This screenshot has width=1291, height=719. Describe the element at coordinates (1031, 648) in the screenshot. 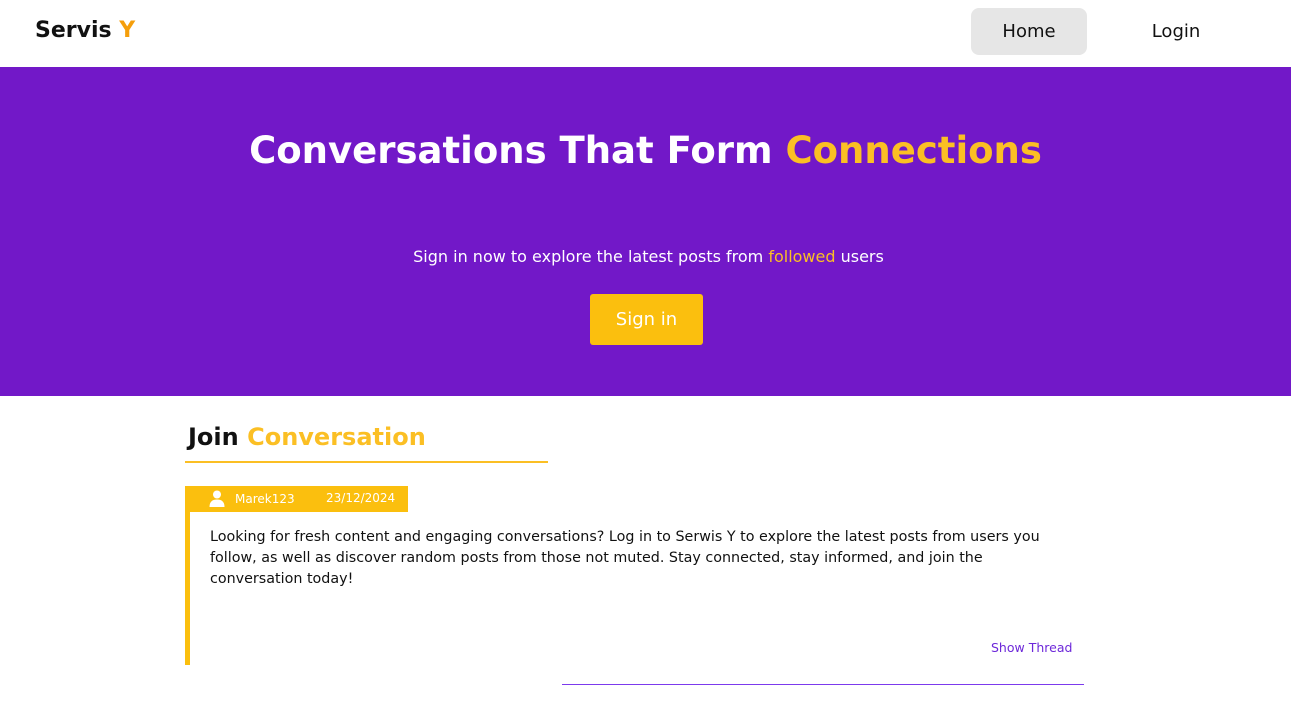

I see `show-thread-link: Show Thread` at that location.